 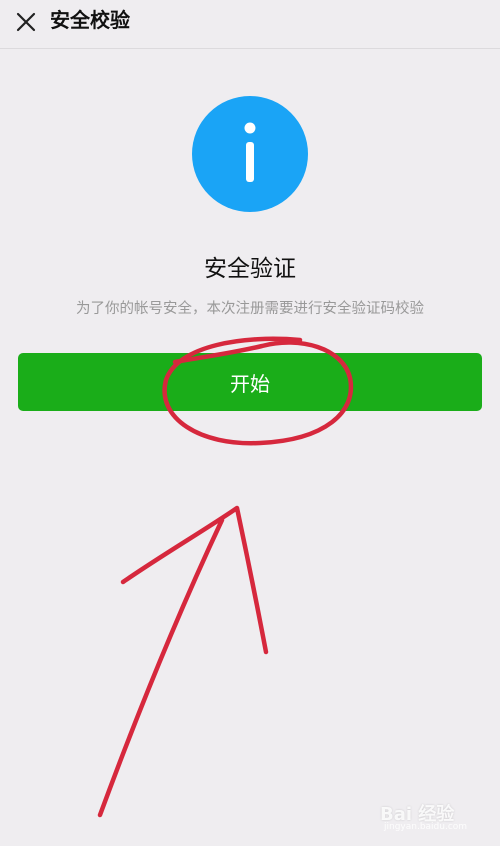 I want to click on verification-description: 为了你的帐号安全，本次注册需要进行安全验证码校验, so click(x=250, y=309).